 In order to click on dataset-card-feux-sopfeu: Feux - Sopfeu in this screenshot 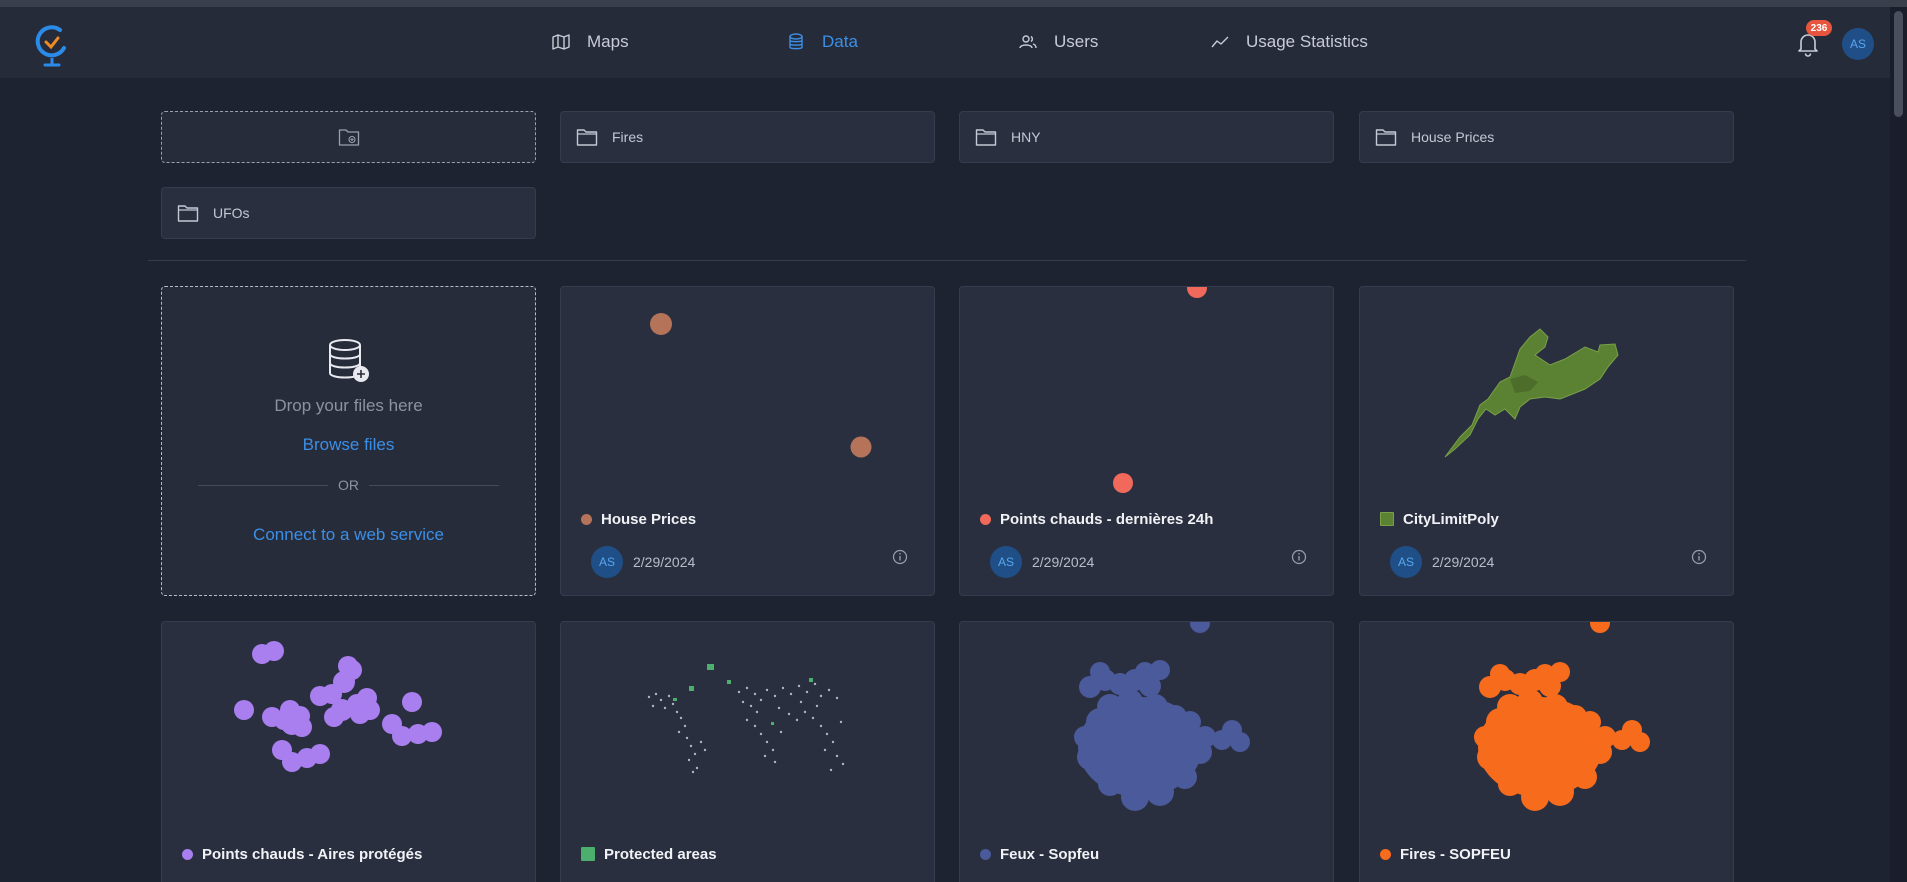, I will do `click(1146, 751)`.